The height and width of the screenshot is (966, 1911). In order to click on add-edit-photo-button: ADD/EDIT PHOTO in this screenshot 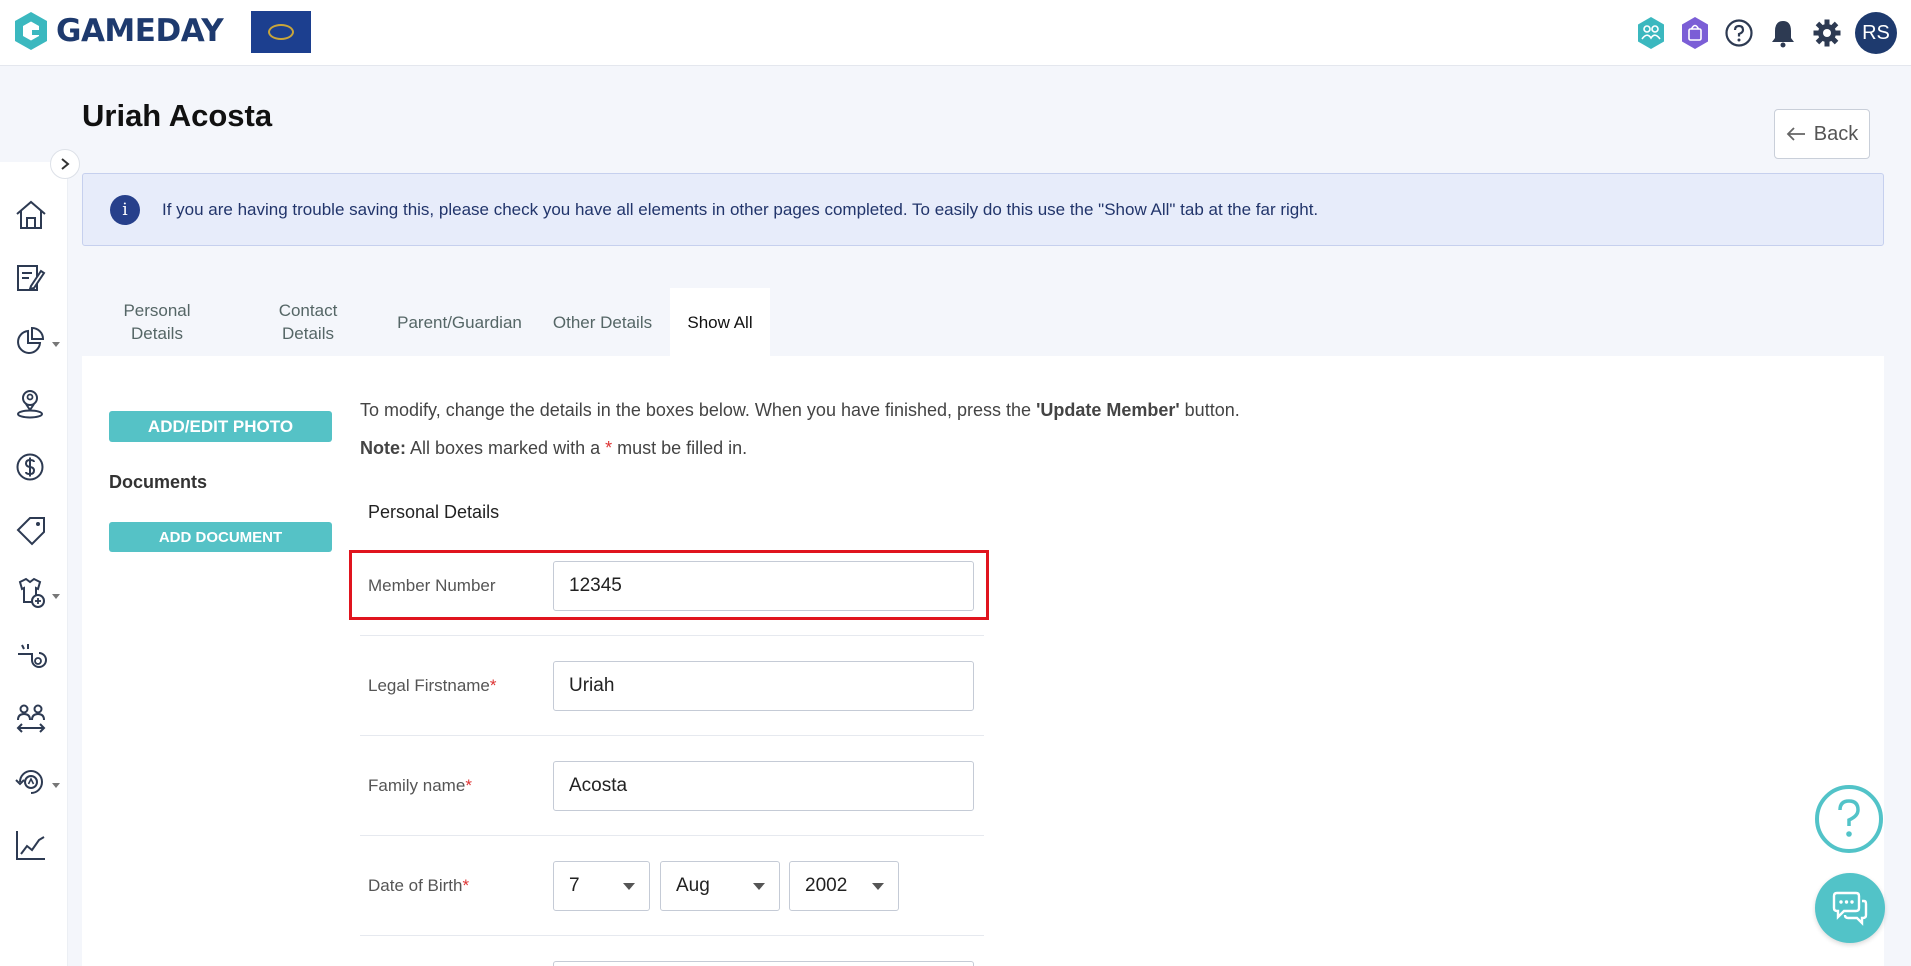, I will do `click(220, 426)`.